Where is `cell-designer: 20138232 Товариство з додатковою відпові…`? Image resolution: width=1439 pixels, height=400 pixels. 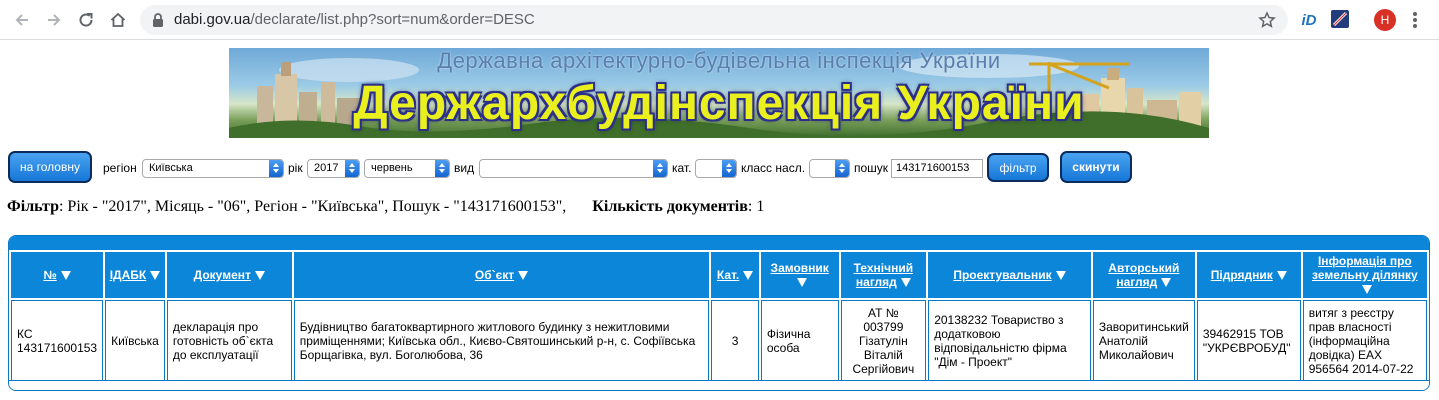
cell-designer: 20138232 Товариство з додатковою відпові… is located at coordinates (1009, 341).